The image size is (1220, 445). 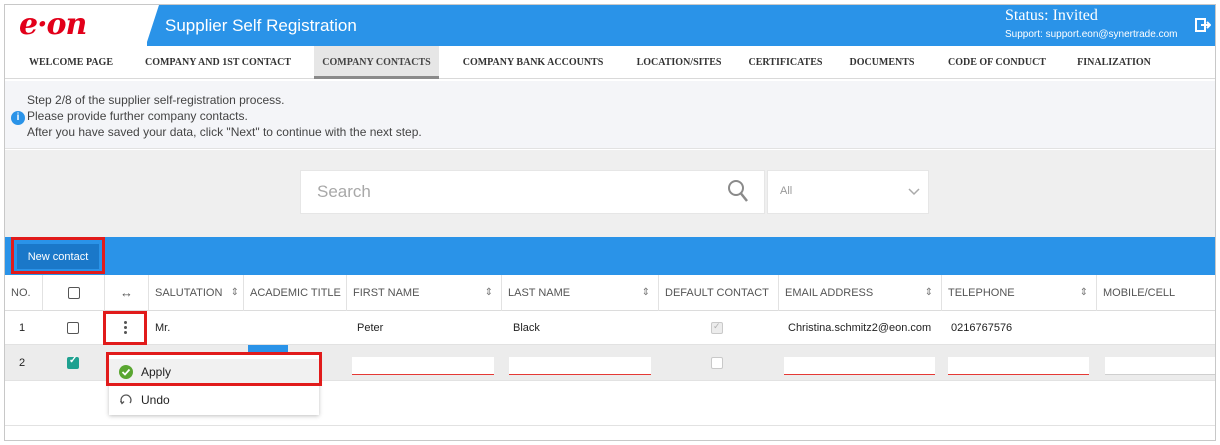 What do you see at coordinates (785, 62) in the screenshot?
I see `tab-certificates: CERTIFICATES` at bounding box center [785, 62].